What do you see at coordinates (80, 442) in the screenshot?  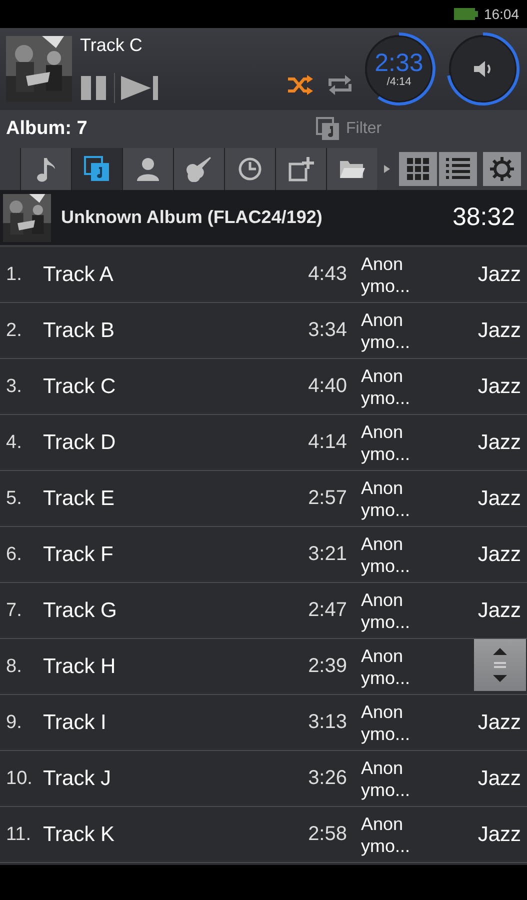 I see `track-title: Track D` at bounding box center [80, 442].